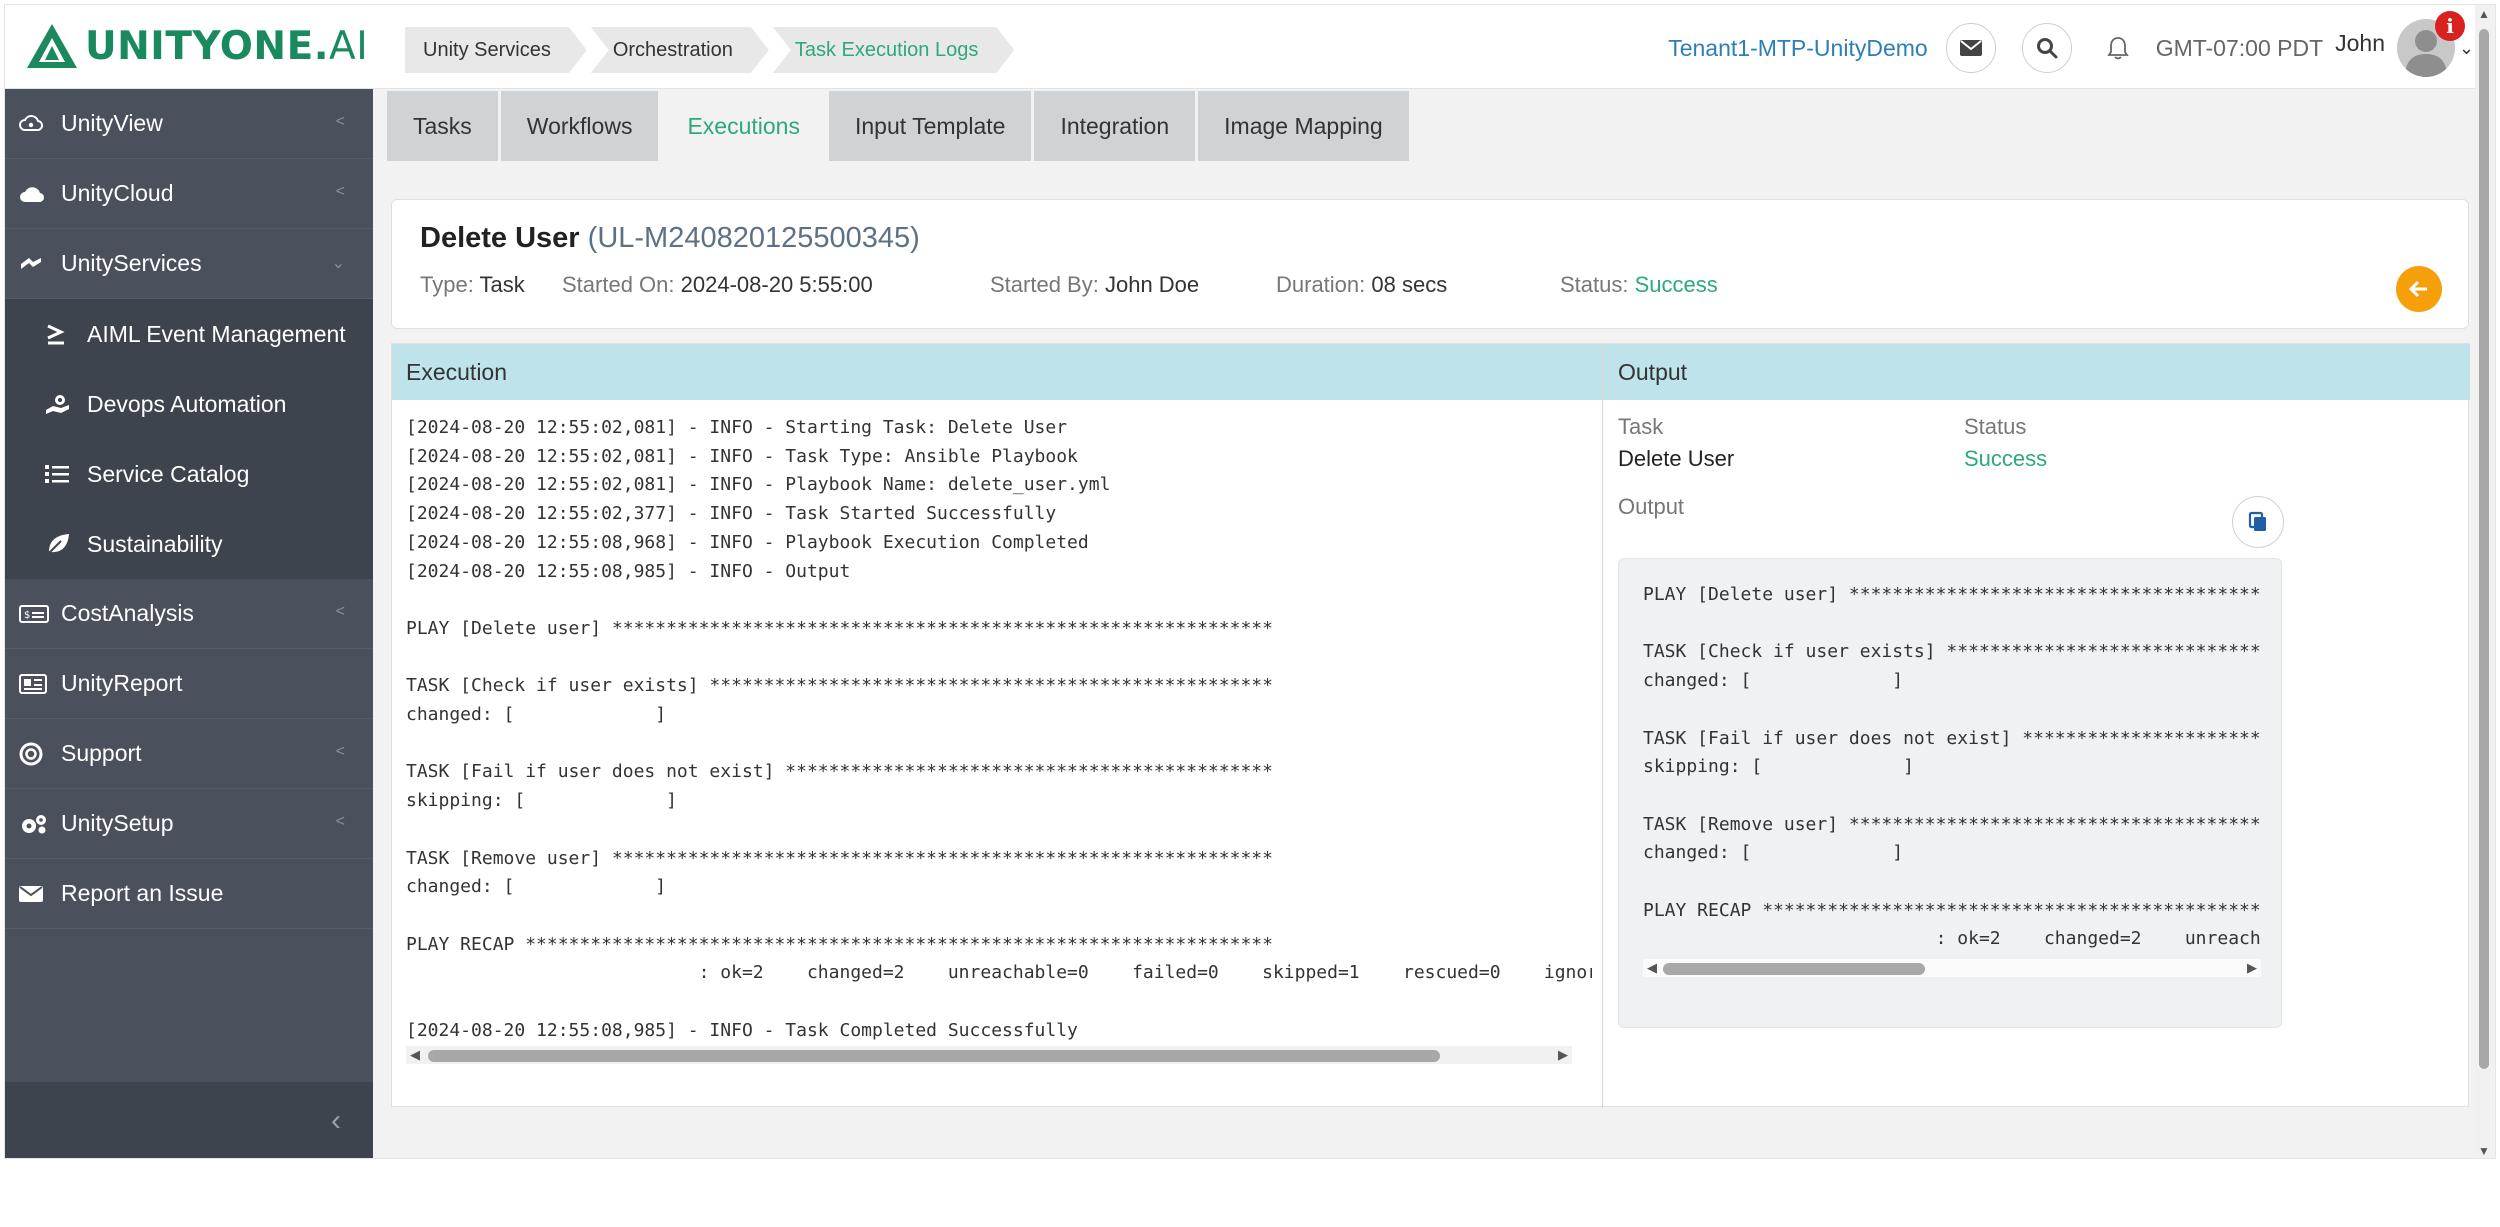  What do you see at coordinates (40, 683) in the screenshot?
I see `report-icon` at bounding box center [40, 683].